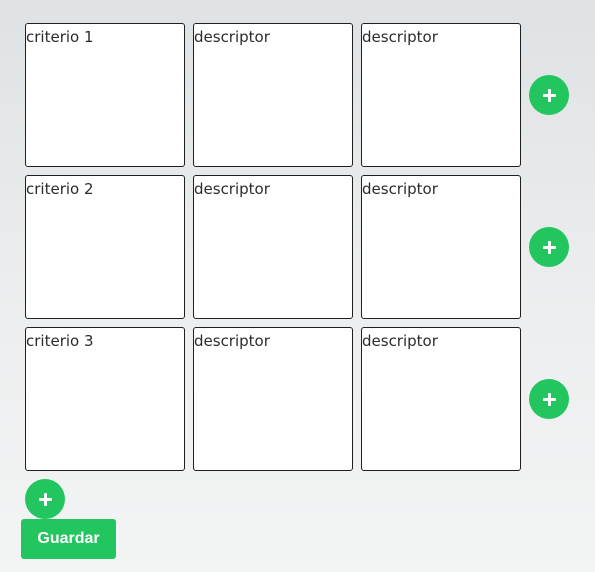 This screenshot has width=595, height=572. Describe the element at coordinates (60, 341) in the screenshot. I see `criterion-label: criterio 3` at that location.